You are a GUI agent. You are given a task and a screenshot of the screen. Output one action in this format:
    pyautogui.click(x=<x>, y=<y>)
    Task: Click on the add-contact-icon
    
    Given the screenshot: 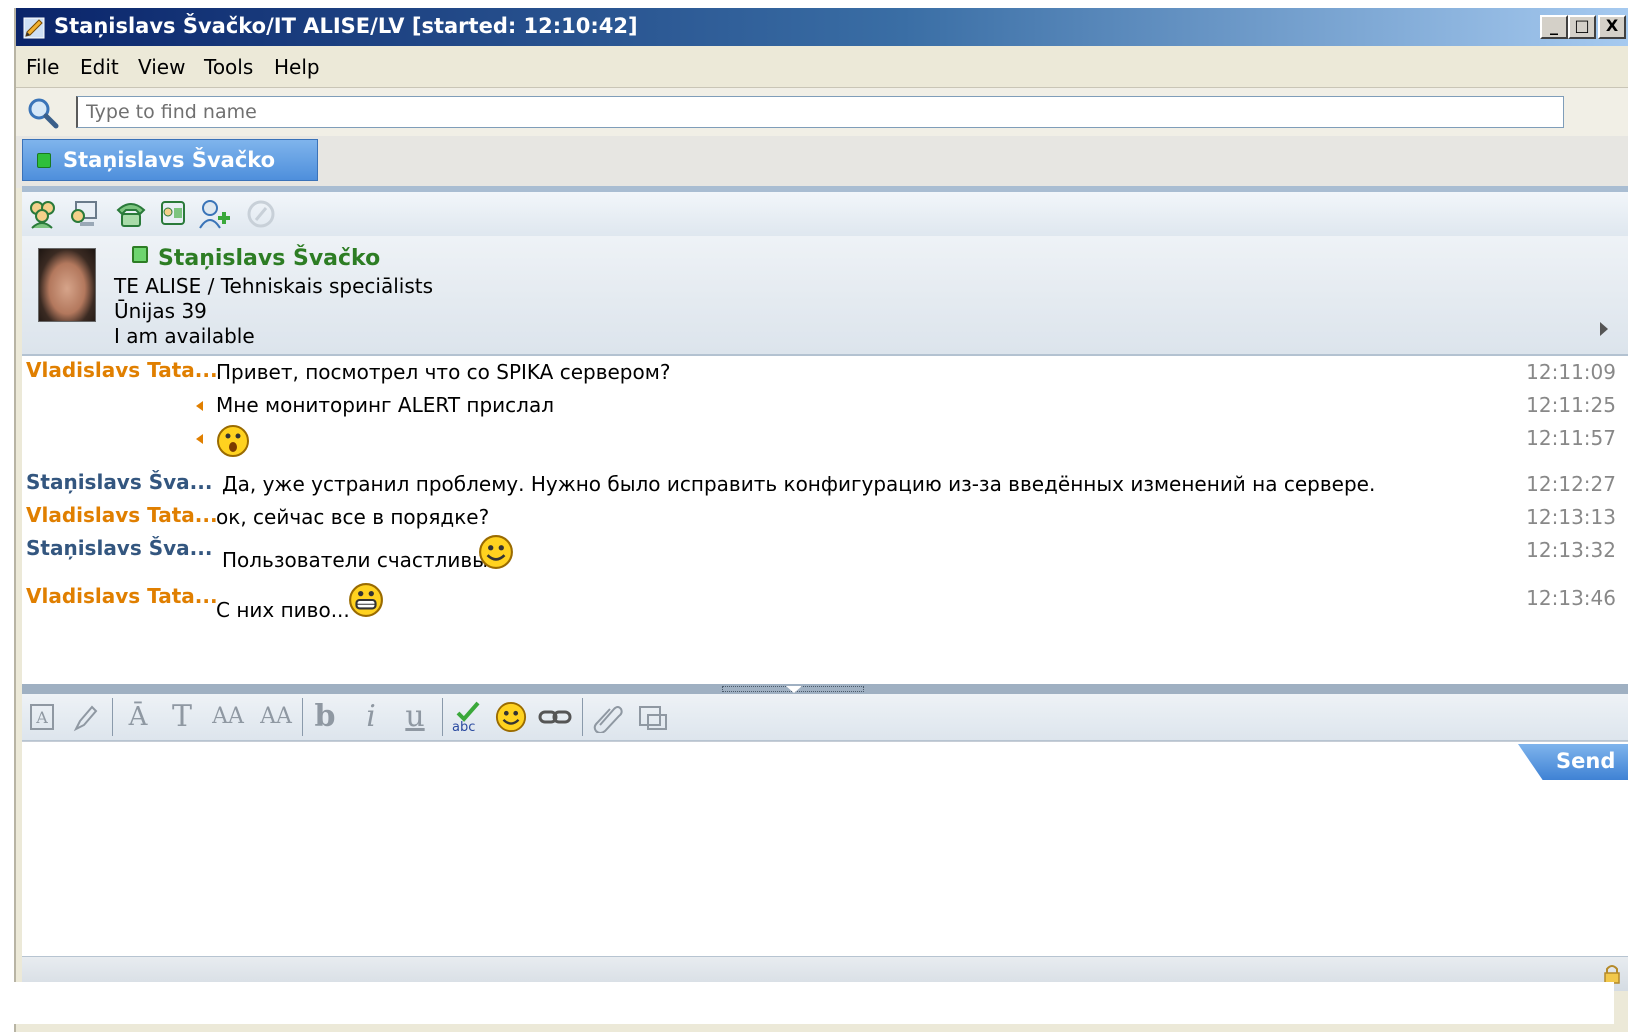 What is the action you would take?
    pyautogui.click(x=215, y=214)
    